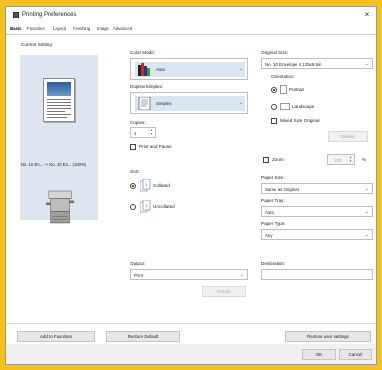  What do you see at coordinates (143, 52) in the screenshot?
I see `color-mode-label: Color Mode:` at bounding box center [143, 52].